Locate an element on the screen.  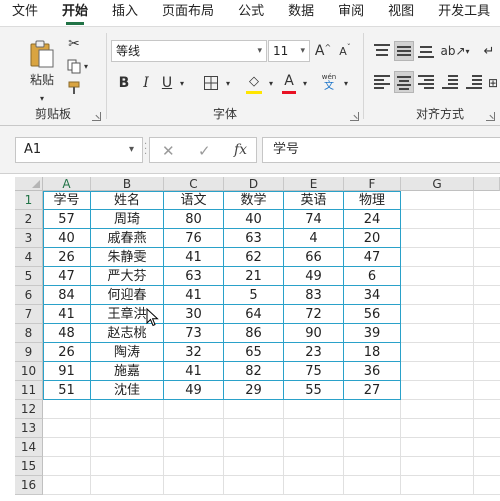
clipboard-launcher-icon is located at coordinates (96, 116).